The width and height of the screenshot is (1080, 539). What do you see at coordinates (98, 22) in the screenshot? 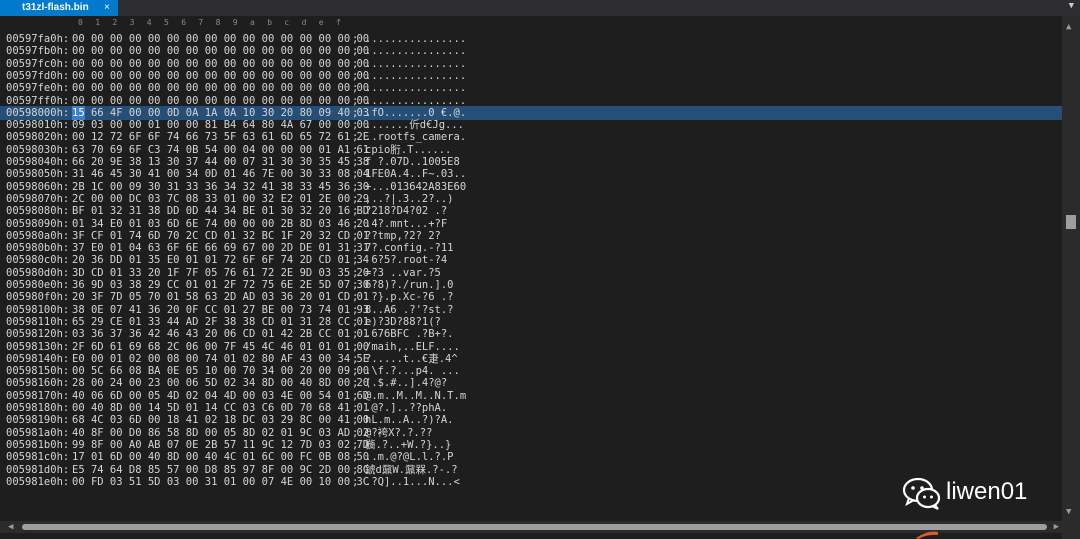
I see `column-header: 1` at bounding box center [98, 22].